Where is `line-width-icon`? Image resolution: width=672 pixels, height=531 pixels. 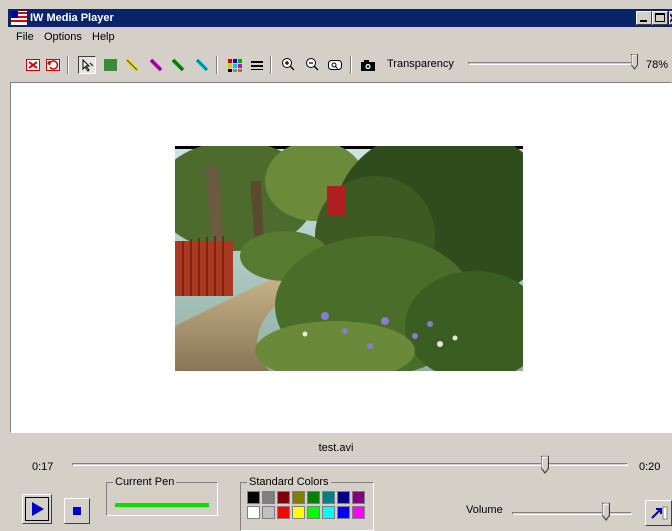
line-width-icon is located at coordinates (257, 65).